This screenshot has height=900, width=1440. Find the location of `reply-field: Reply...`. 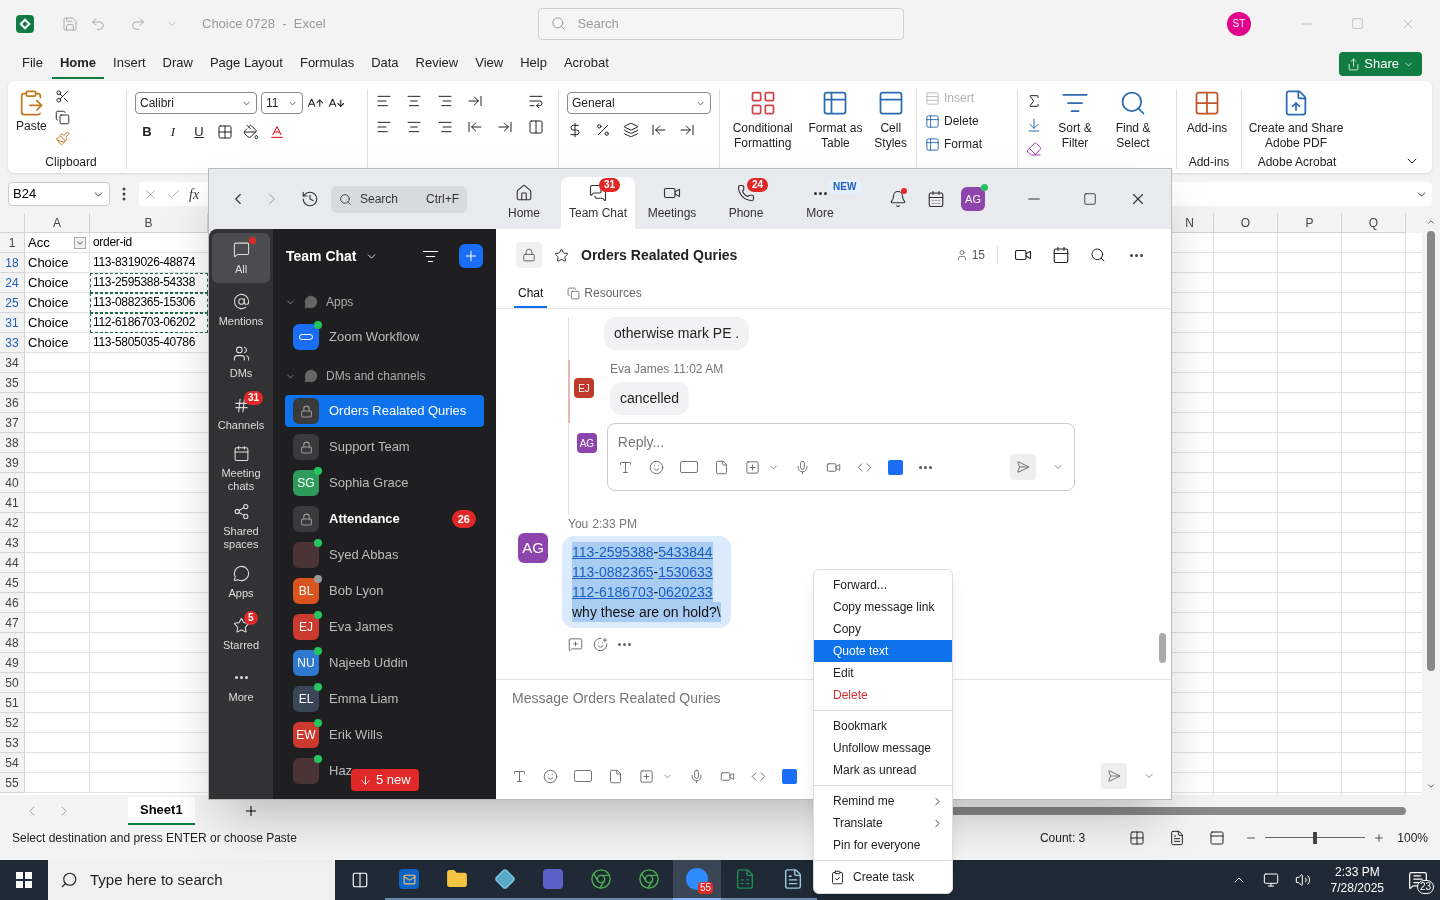

reply-field: Reply... is located at coordinates (840, 457).